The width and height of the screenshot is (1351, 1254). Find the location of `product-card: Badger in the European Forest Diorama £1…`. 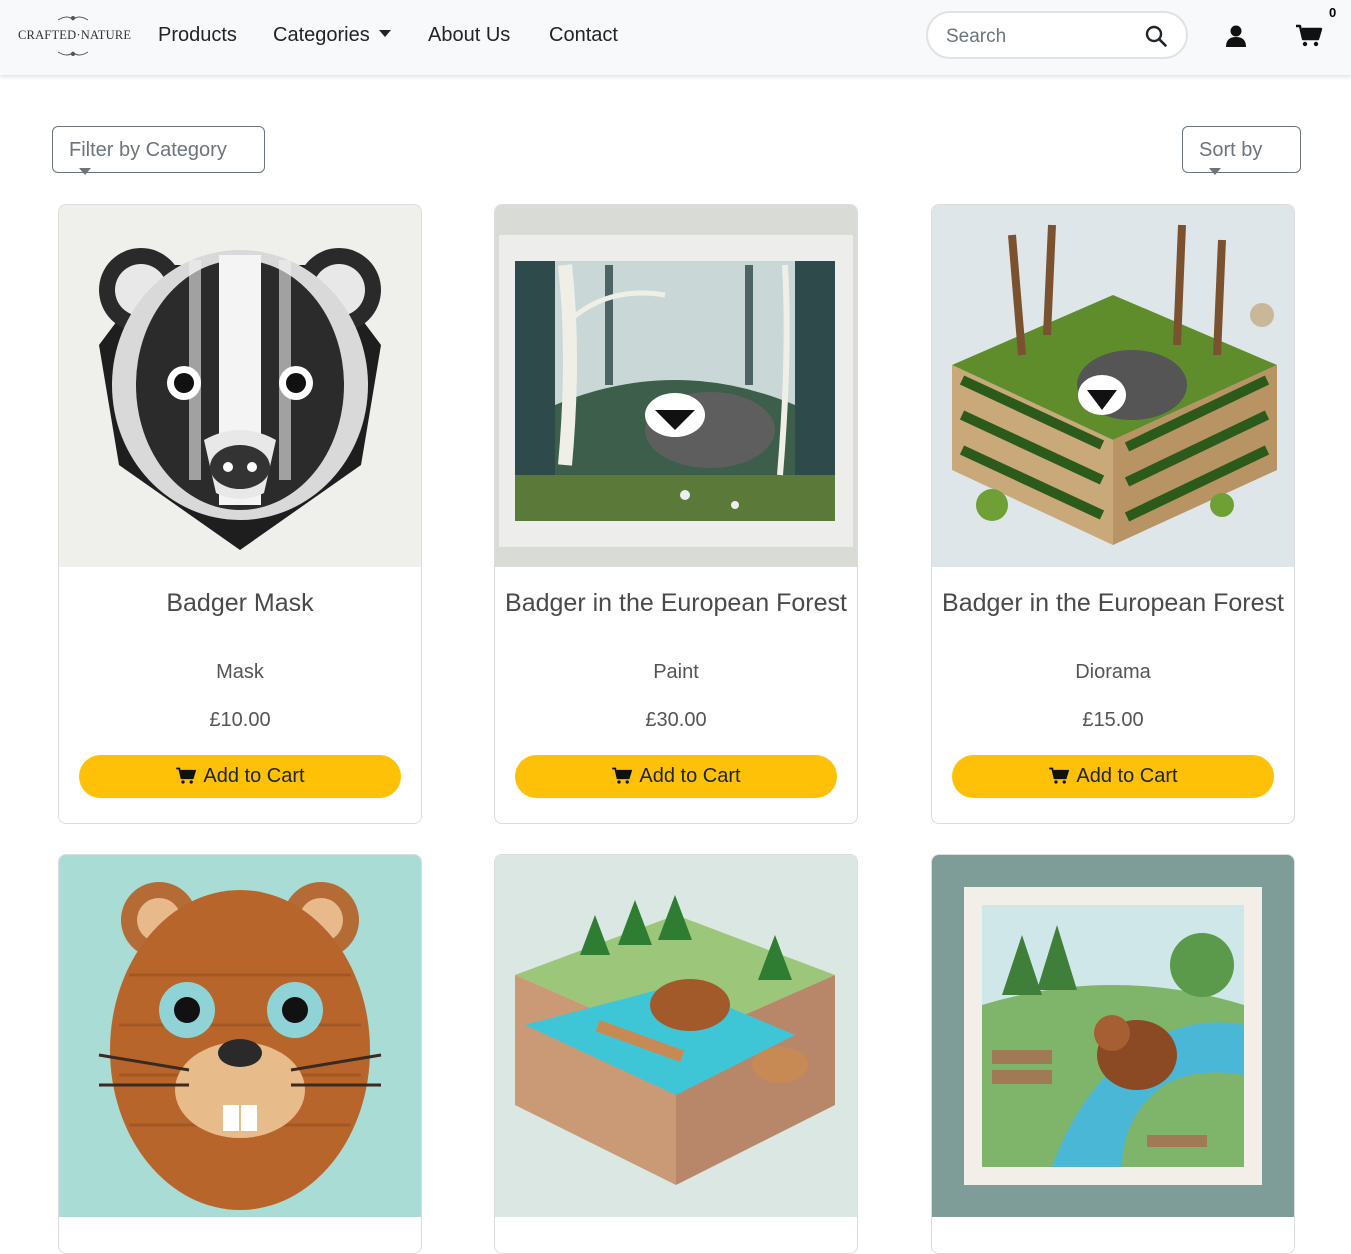

product-card: Badger in the European Forest Diorama £1… is located at coordinates (1113, 514).